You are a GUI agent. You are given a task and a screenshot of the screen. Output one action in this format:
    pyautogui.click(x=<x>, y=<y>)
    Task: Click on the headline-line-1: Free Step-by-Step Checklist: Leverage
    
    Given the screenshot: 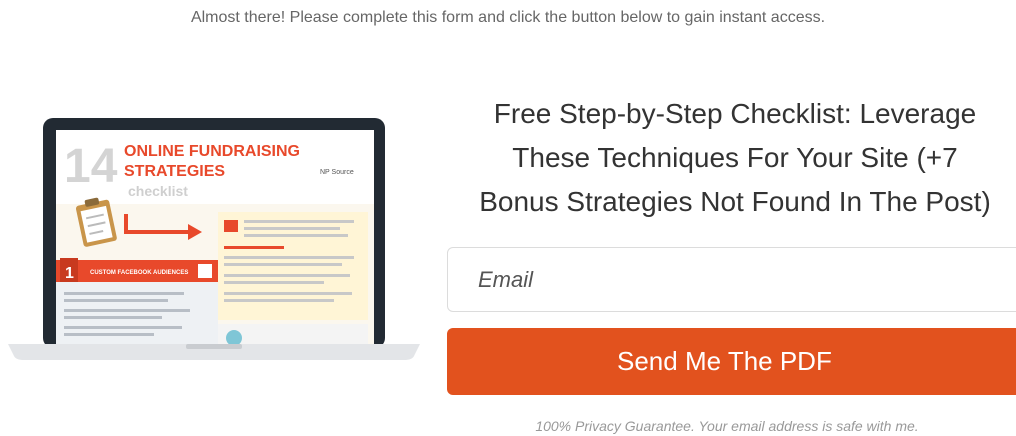 What is the action you would take?
    pyautogui.click(x=735, y=113)
    